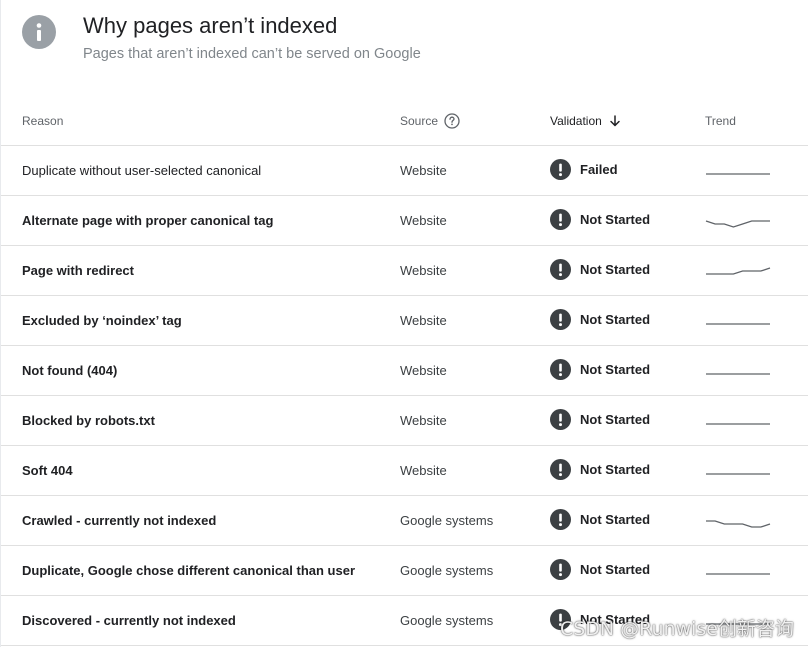 This screenshot has width=808, height=647. Describe the element at coordinates (70, 370) in the screenshot. I see `row-reason: Not found (404)` at that location.